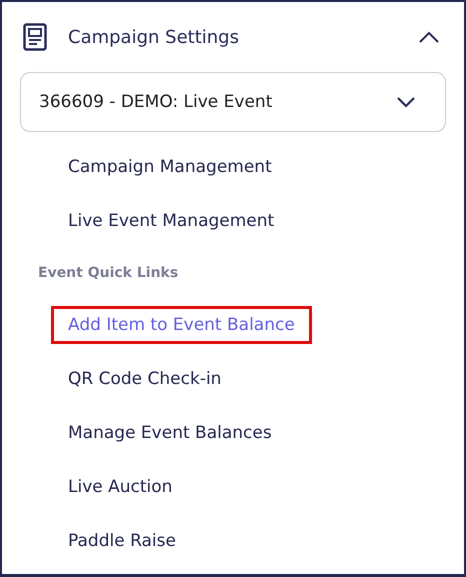  Describe the element at coordinates (108, 273) in the screenshot. I see `section-heading: Event Quick Links` at that location.